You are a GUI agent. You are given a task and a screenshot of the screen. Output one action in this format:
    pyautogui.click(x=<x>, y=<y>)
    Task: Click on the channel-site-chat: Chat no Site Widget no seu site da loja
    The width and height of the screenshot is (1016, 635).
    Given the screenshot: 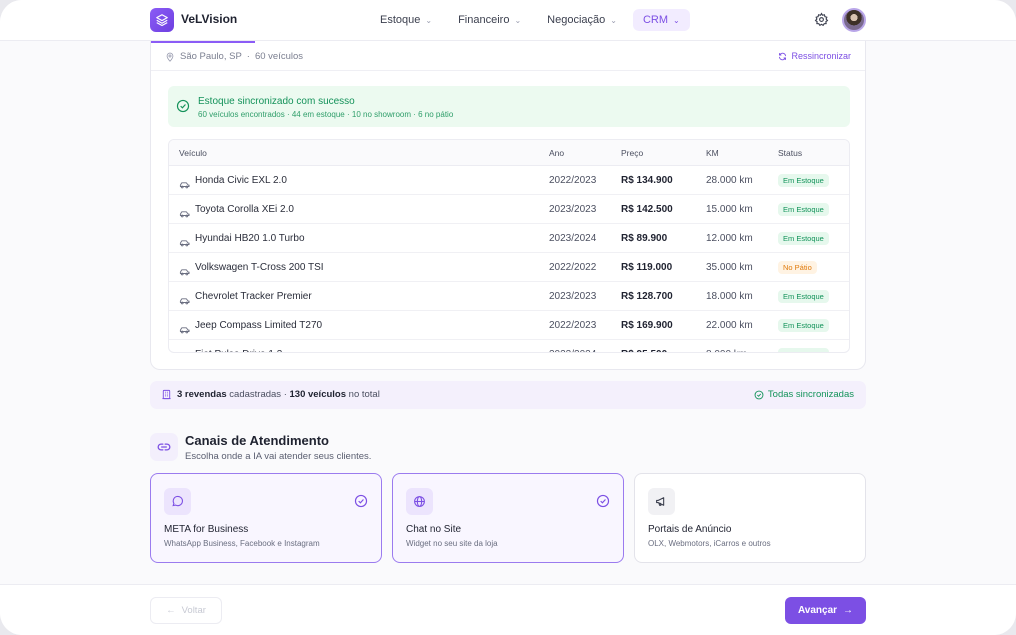 What is the action you would take?
    pyautogui.click(x=508, y=518)
    